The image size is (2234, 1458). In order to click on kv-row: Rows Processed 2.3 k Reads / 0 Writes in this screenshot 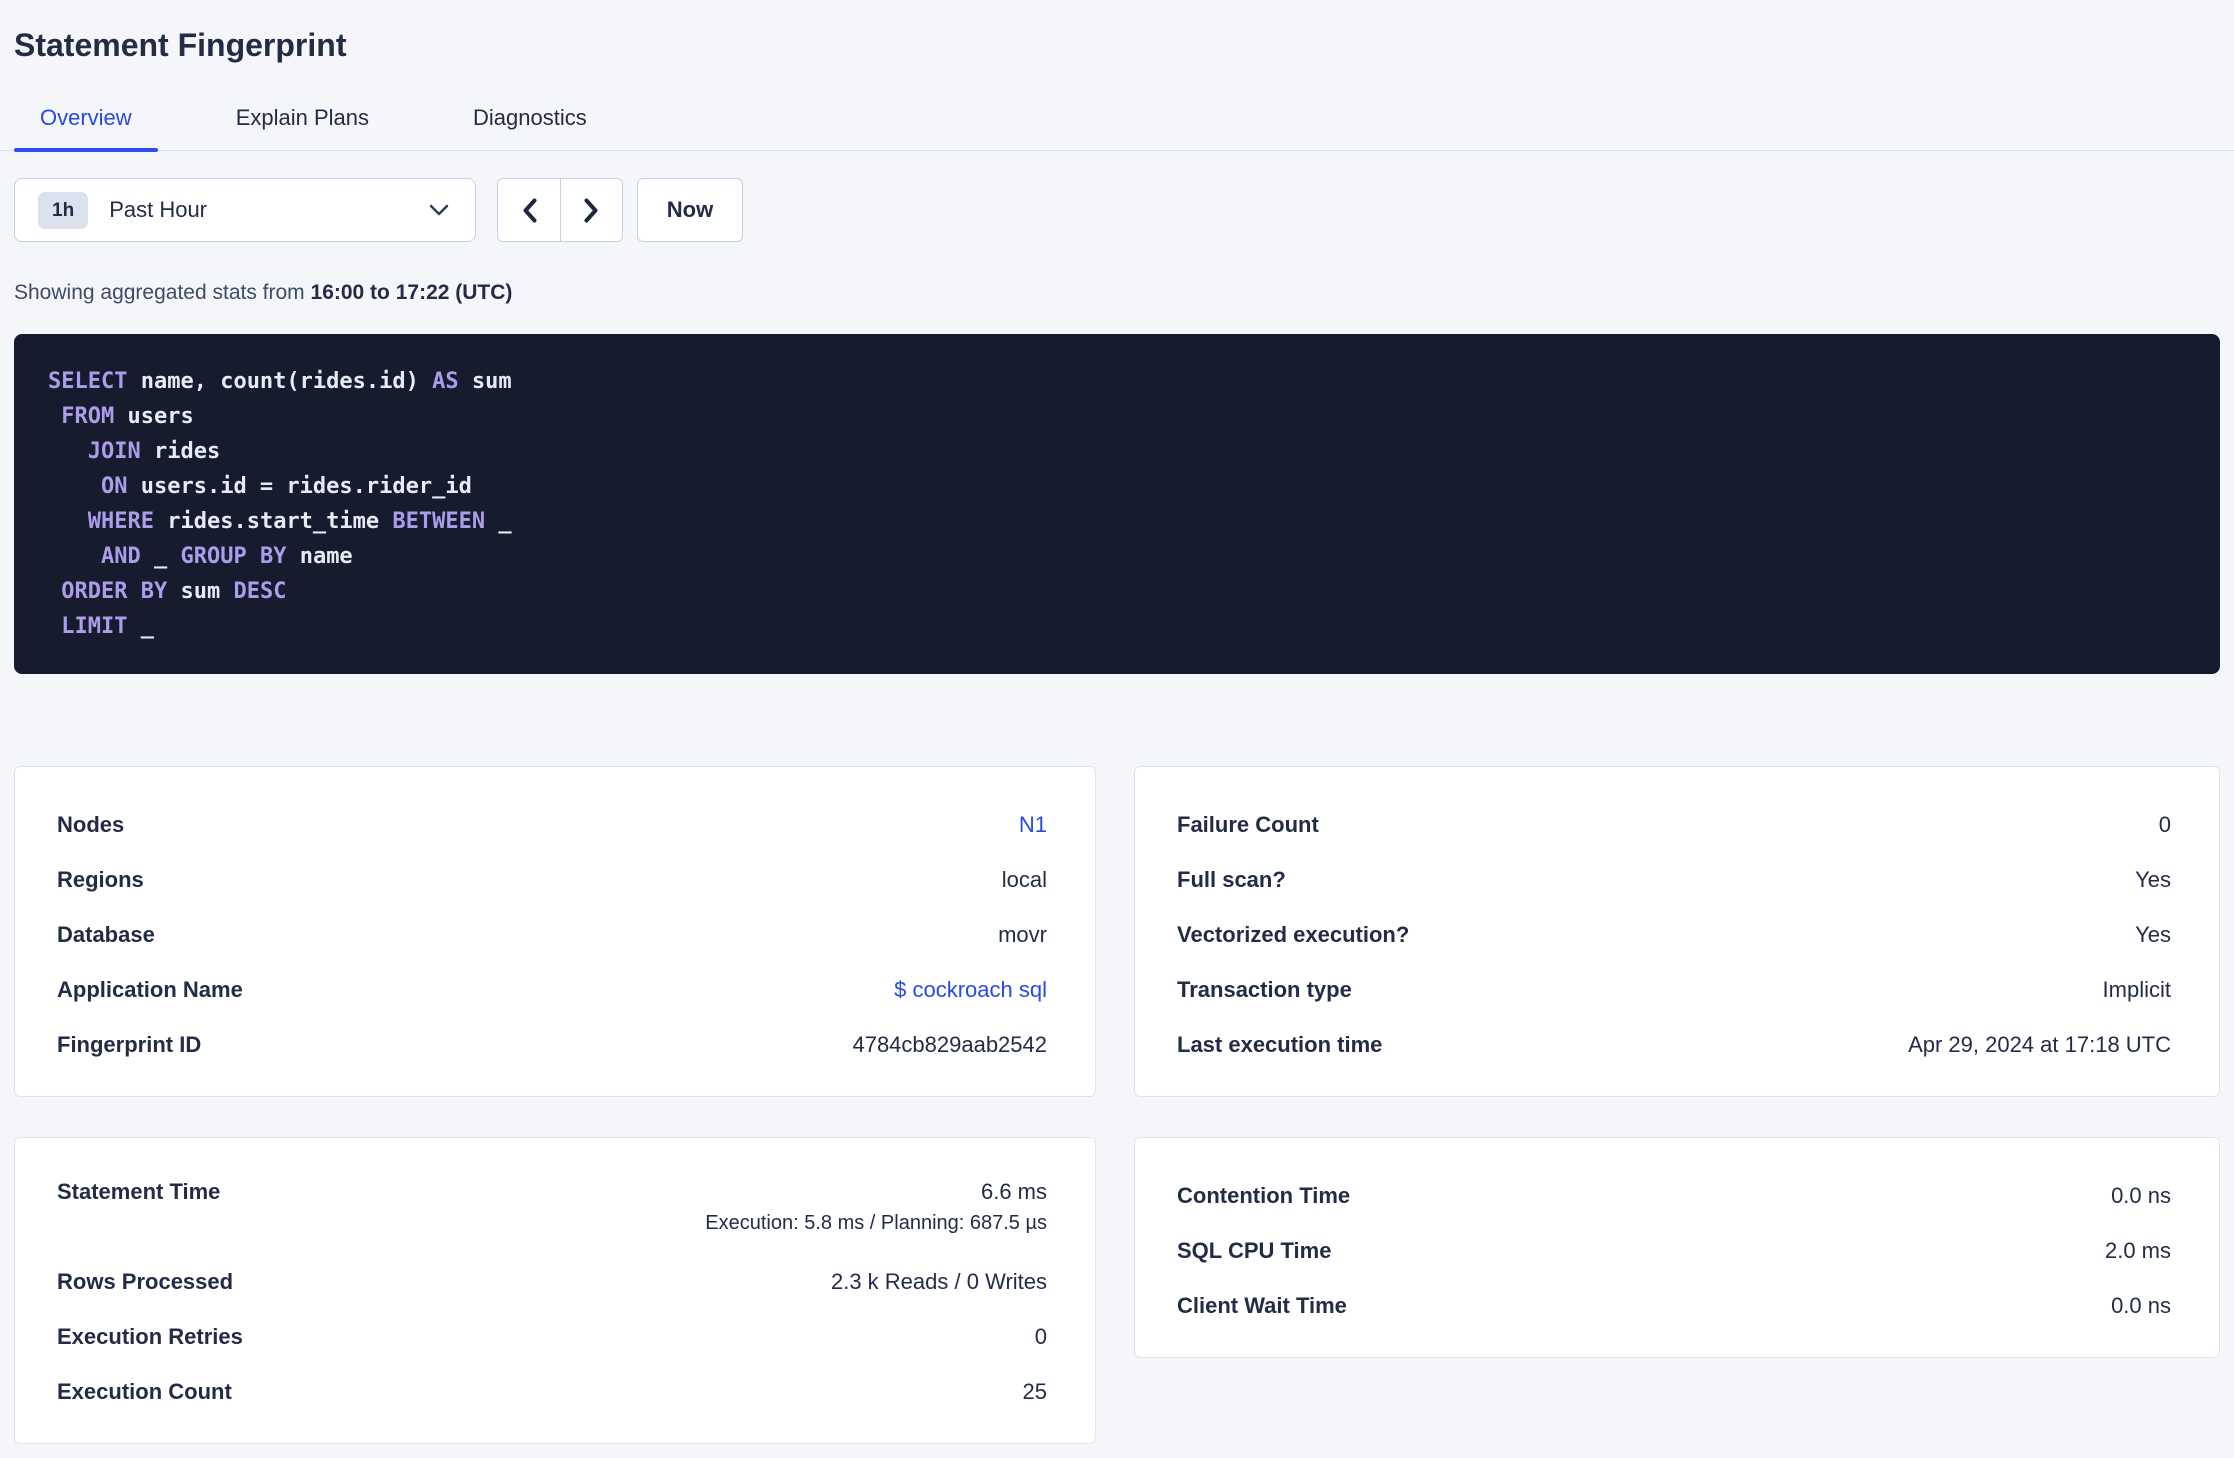, I will do `click(552, 1281)`.